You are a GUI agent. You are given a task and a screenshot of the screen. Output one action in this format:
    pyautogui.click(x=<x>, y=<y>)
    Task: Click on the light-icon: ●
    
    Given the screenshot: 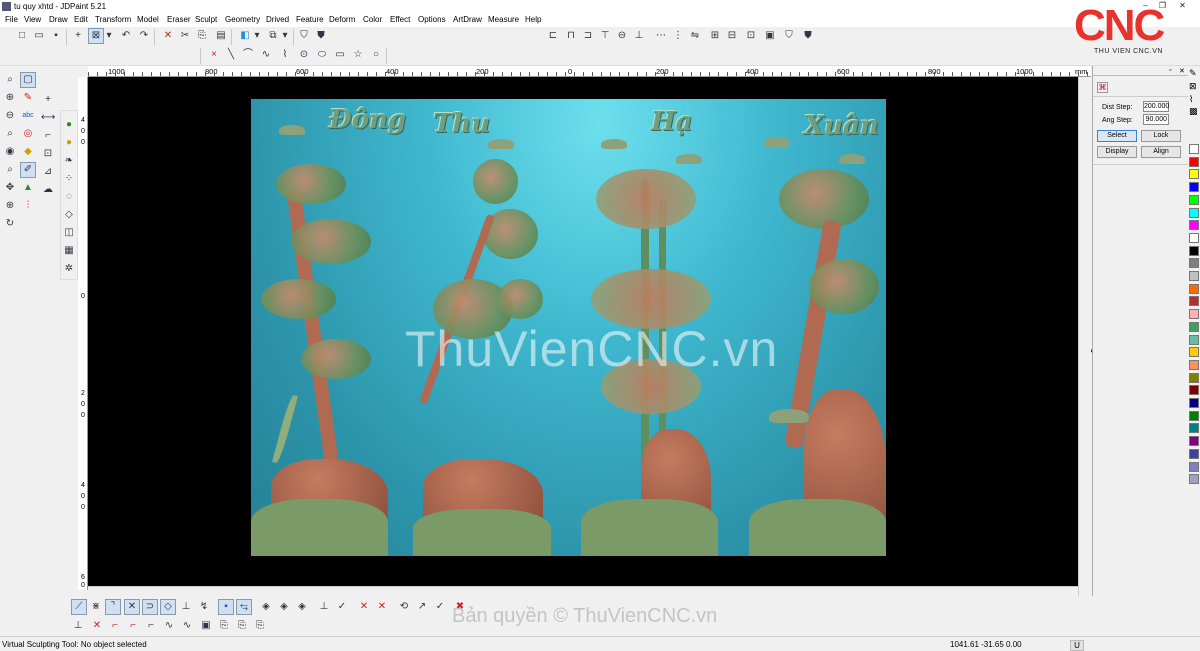 What is the action you would take?
    pyautogui.click(x=69, y=143)
    